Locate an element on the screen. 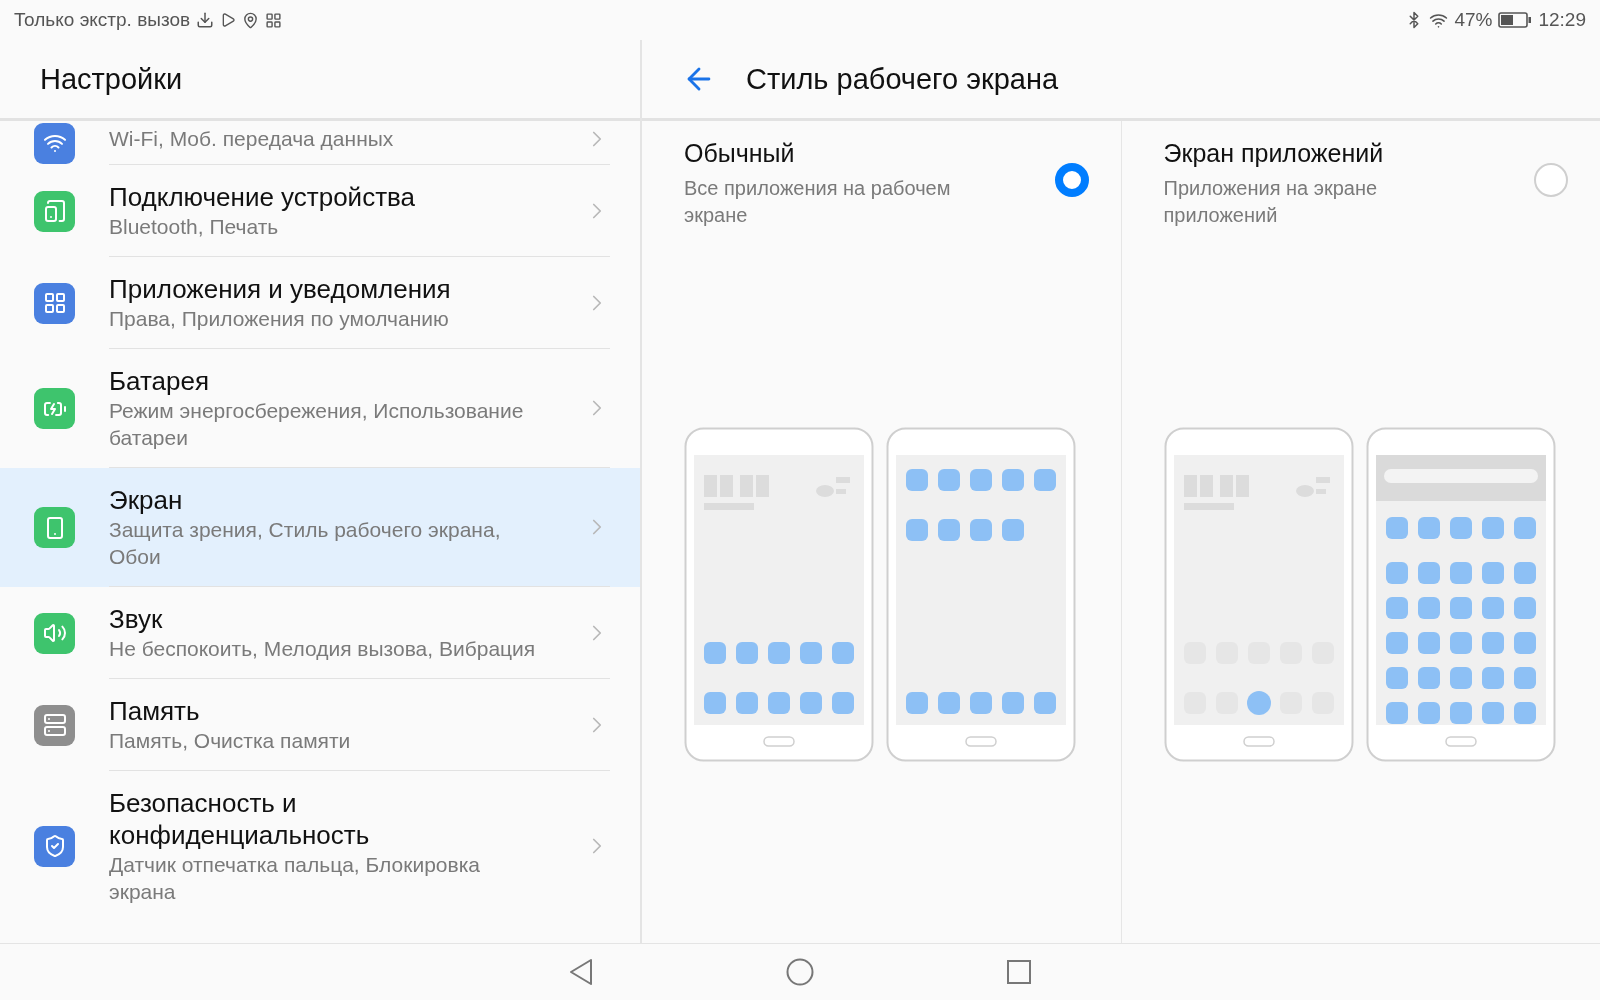 The image size is (1600, 1000). item-title: Батарея is located at coordinates (160, 381).